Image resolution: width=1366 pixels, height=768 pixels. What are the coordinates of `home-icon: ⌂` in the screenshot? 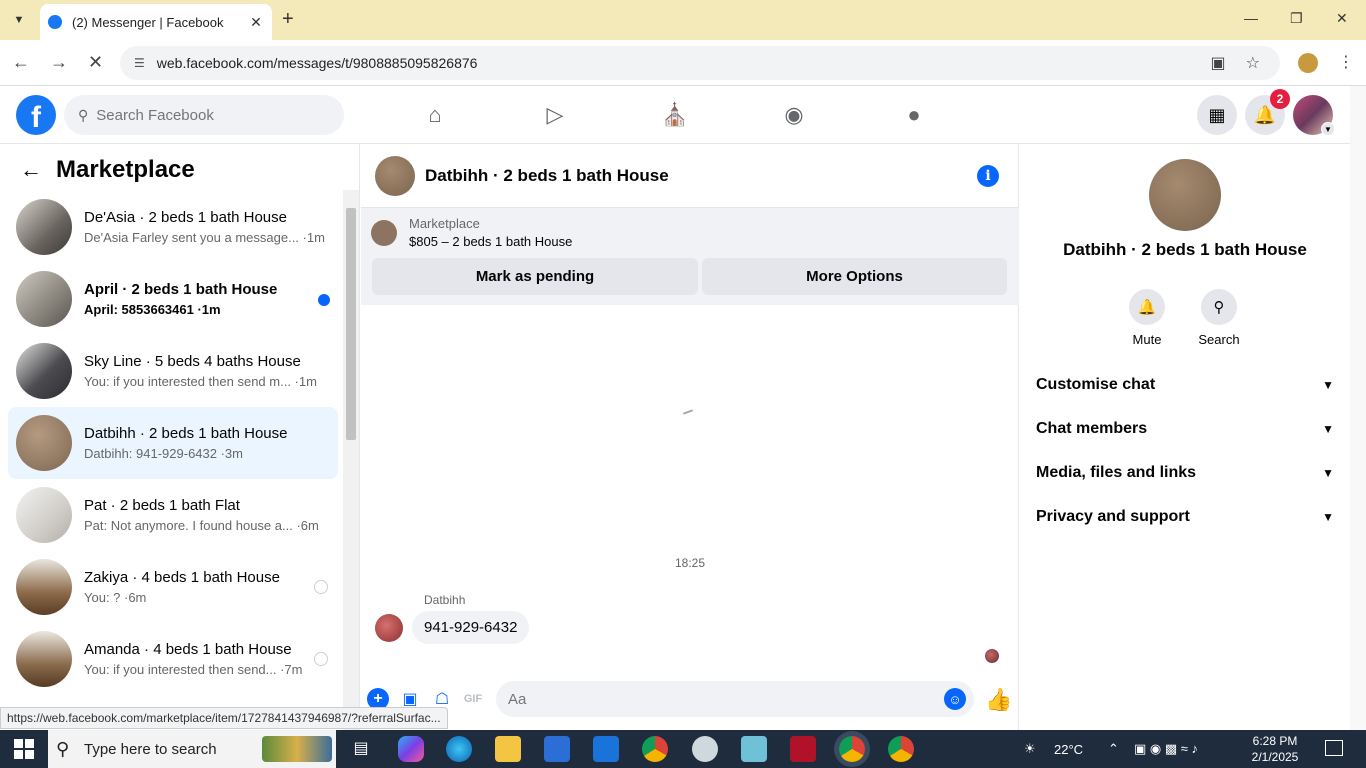 It's located at (435, 115).